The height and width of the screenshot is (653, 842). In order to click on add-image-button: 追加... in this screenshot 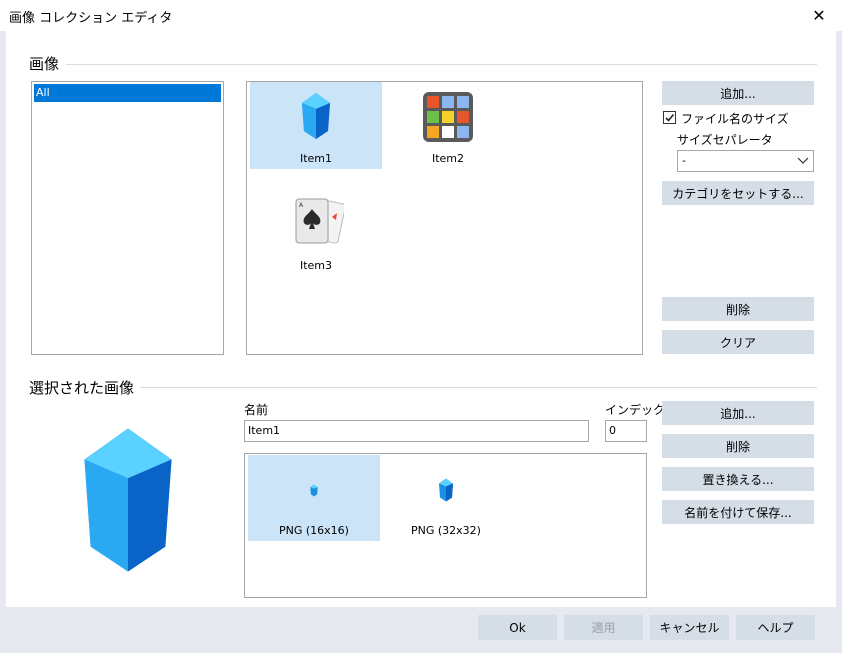, I will do `click(738, 93)`.